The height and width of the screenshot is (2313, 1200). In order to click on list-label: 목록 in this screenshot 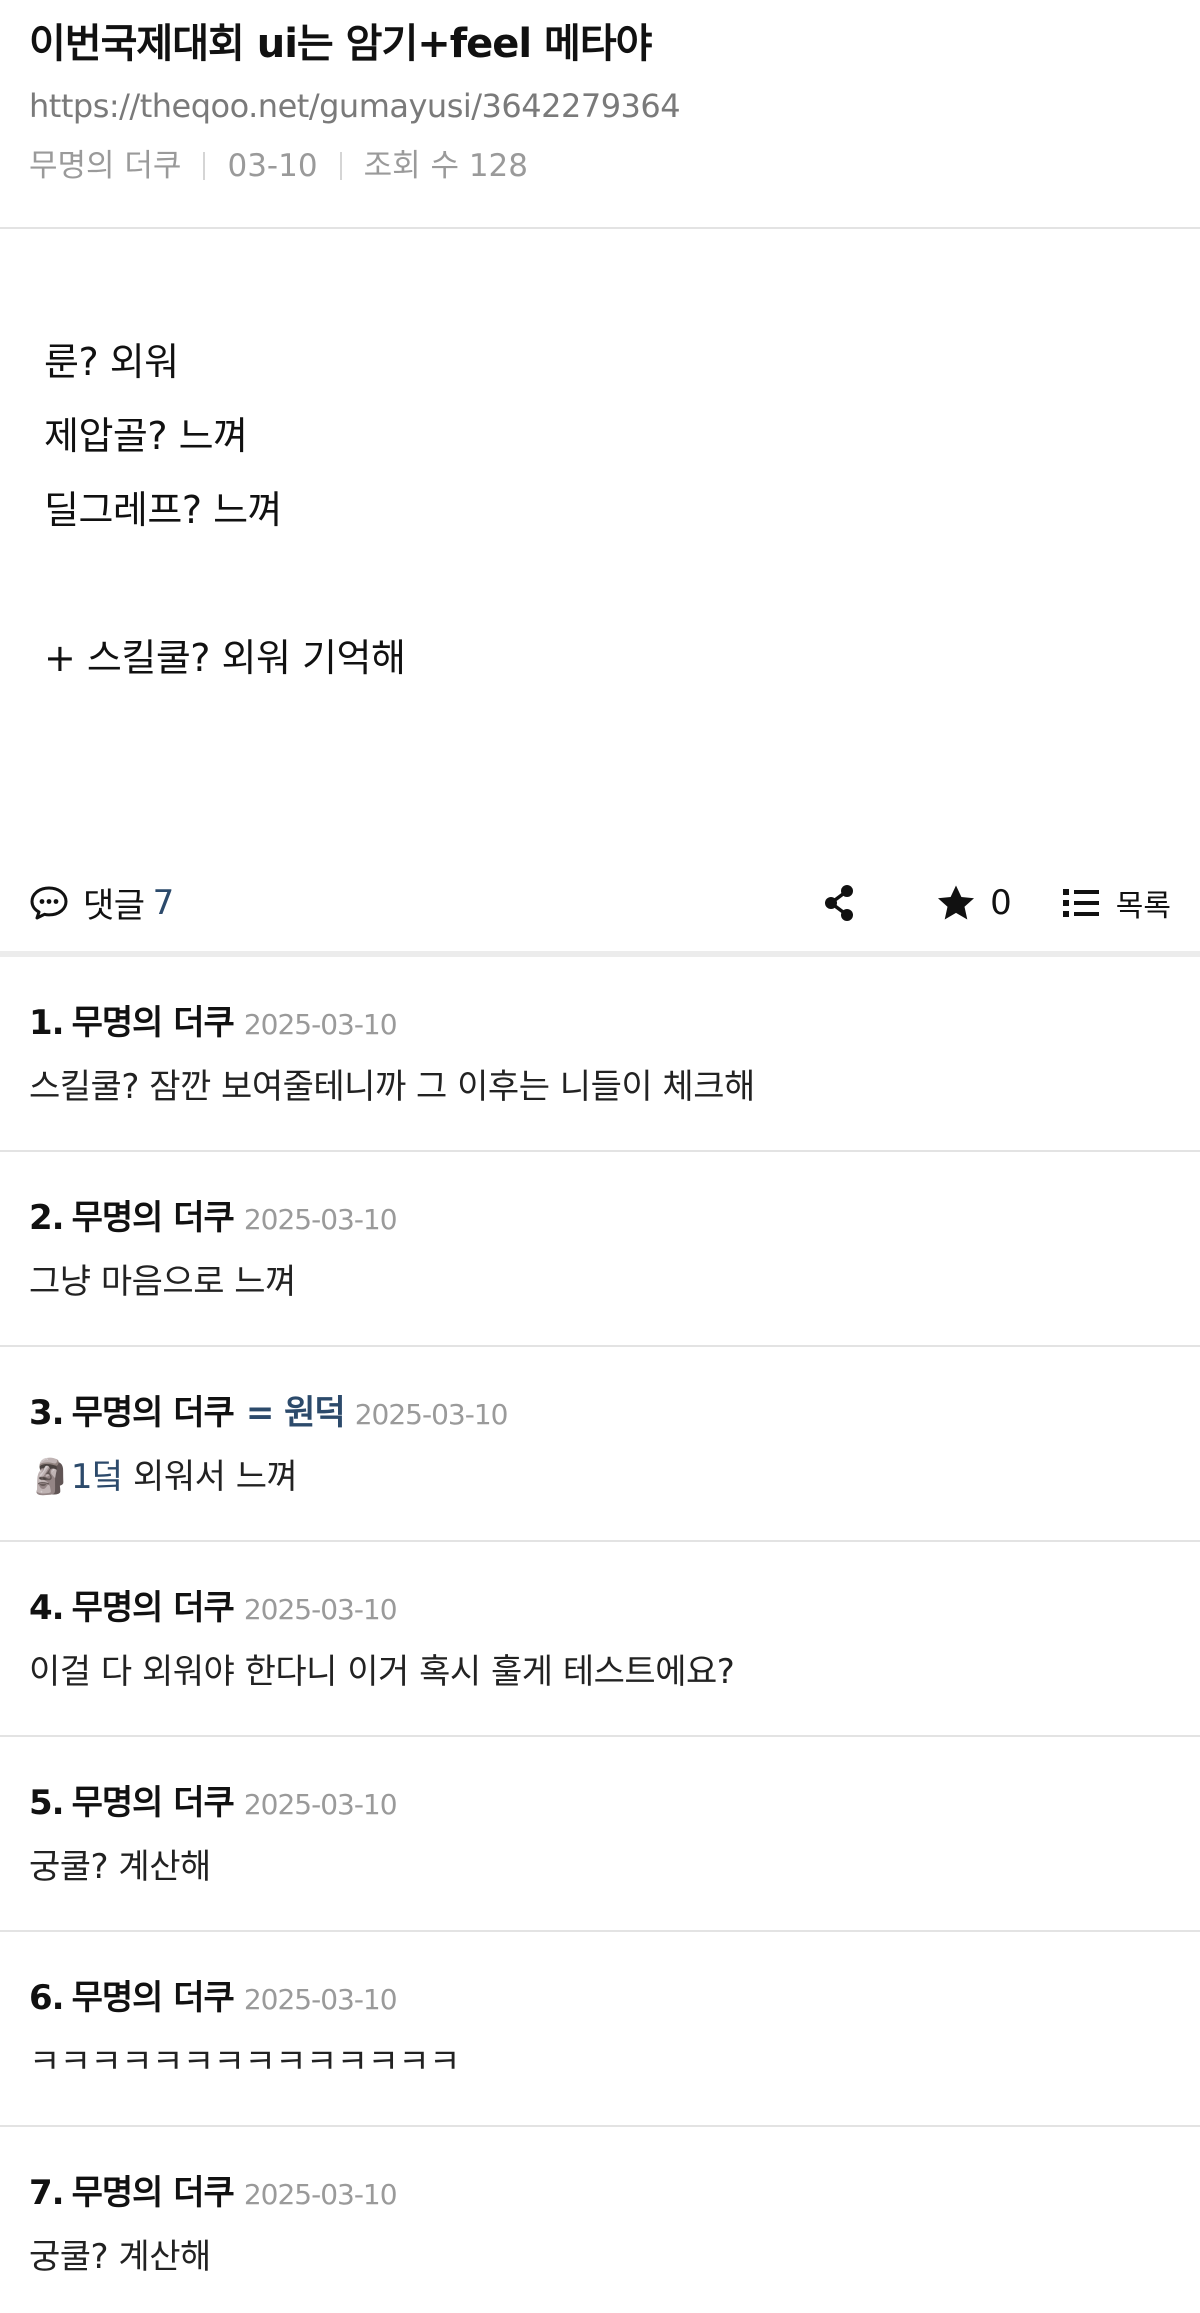, I will do `click(1143, 906)`.